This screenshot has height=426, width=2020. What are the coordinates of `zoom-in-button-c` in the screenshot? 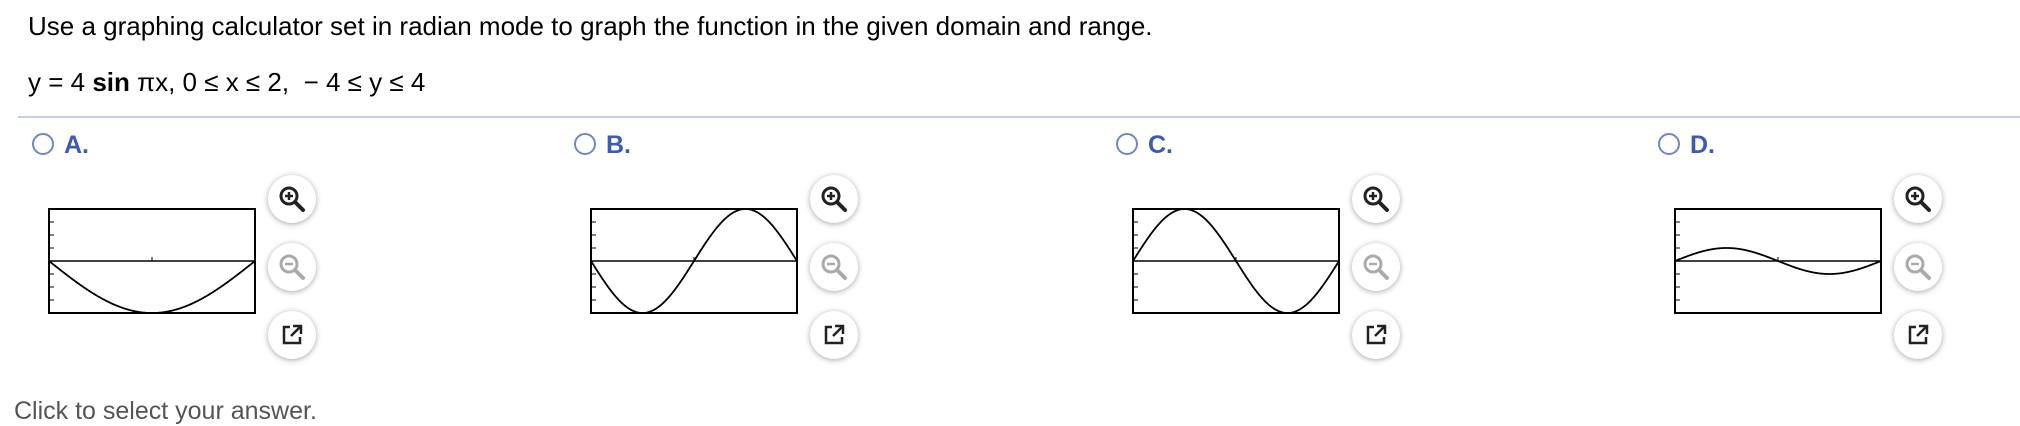 It's located at (1376, 199).